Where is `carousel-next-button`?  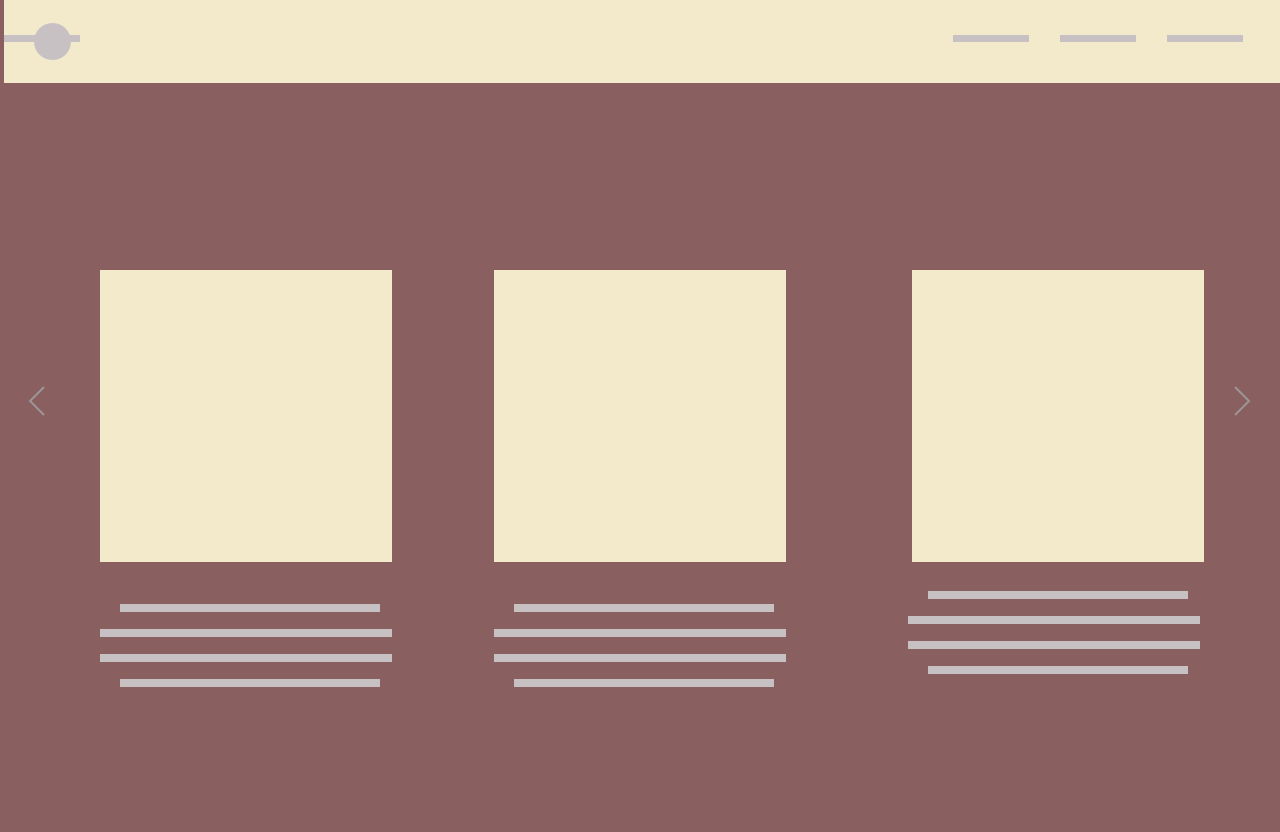 carousel-next-button is located at coordinates (1242, 401).